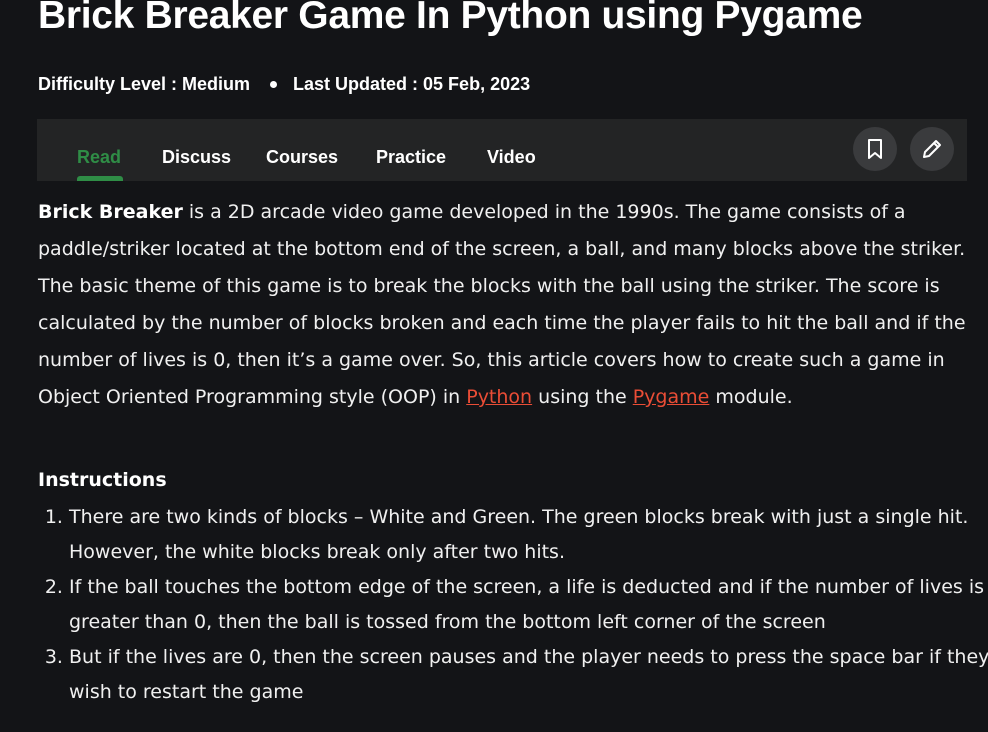 This screenshot has height=732, width=988. Describe the element at coordinates (144, 84) in the screenshot. I see `difficulty-level: Difficulty Level : Medium` at that location.